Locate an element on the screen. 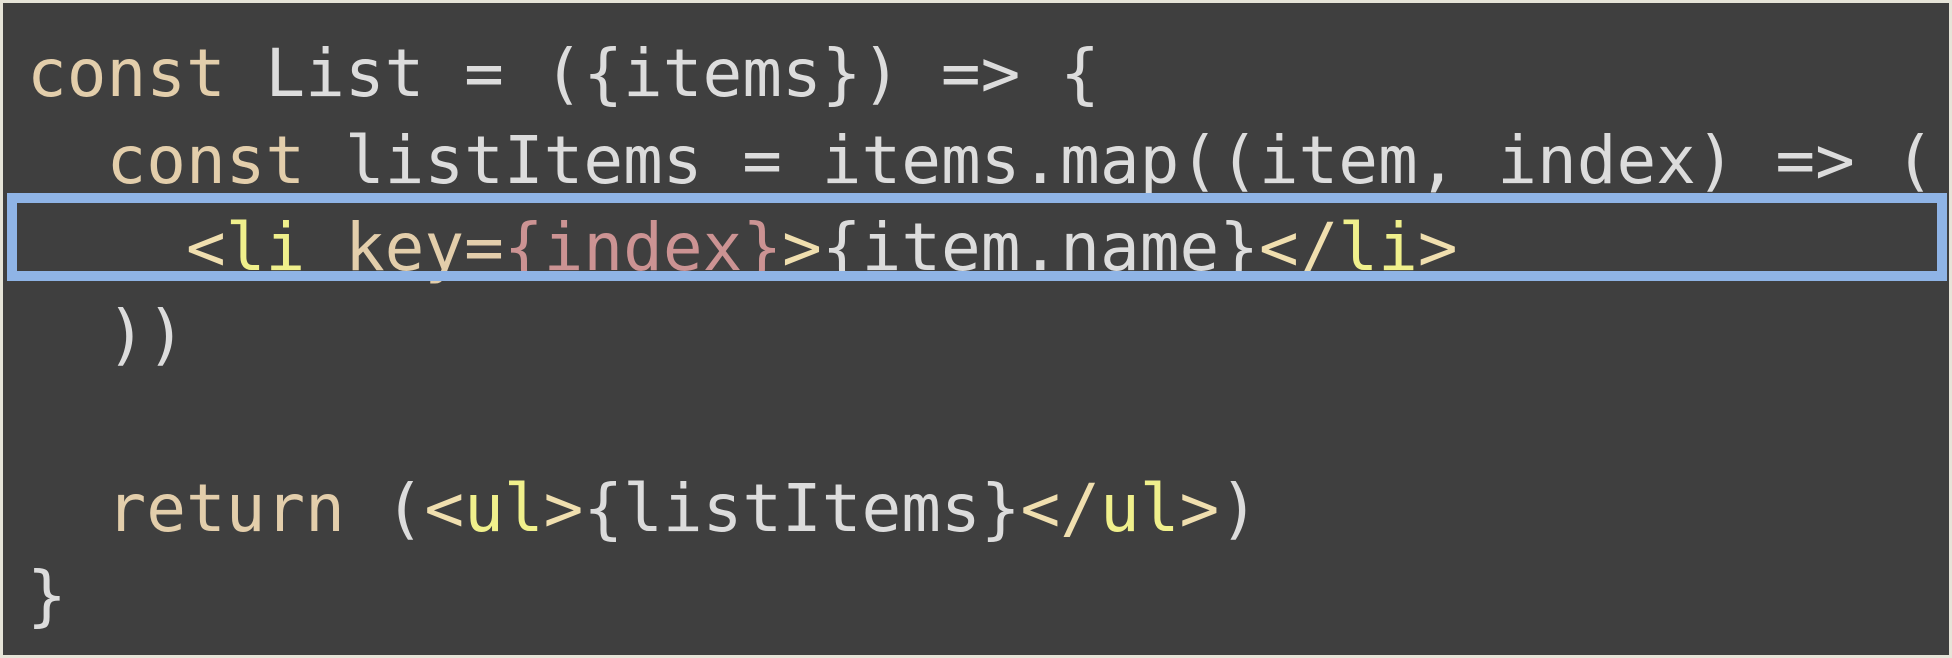 The image size is (1952, 658). paren-open: ( is located at coordinates (384, 508).